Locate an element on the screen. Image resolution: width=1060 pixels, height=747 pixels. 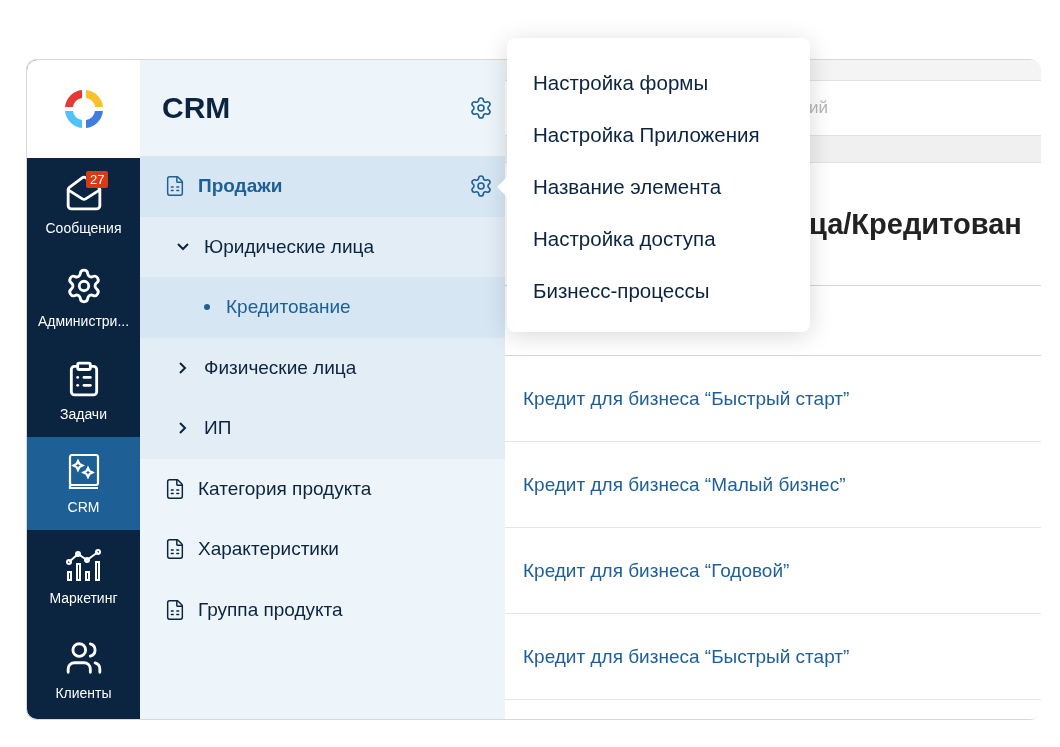
bullet-icon is located at coordinates (207, 307).